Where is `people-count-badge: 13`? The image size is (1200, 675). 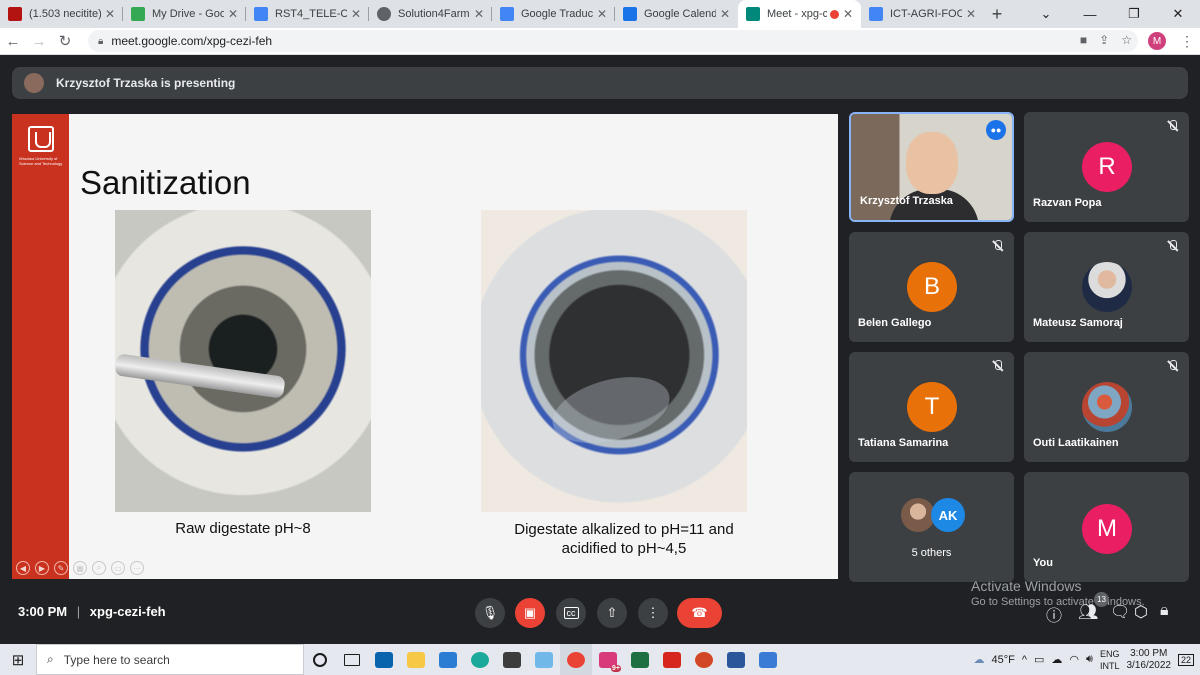 people-count-badge: 13 is located at coordinates (1101, 599).